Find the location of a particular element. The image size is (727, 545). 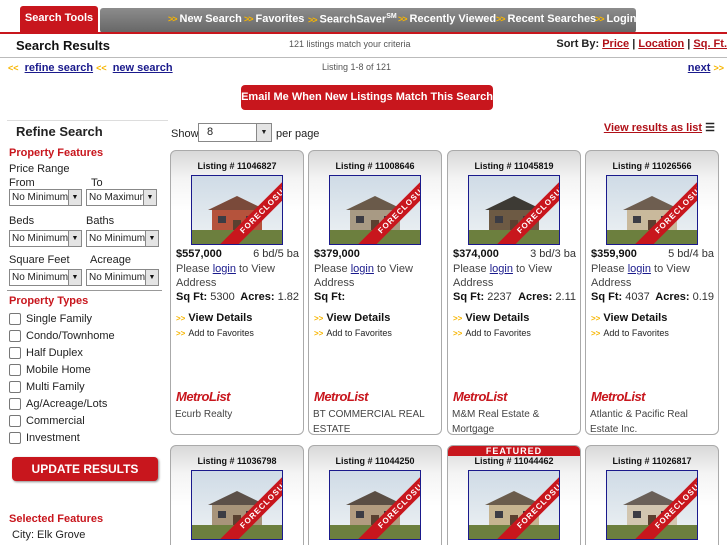

checkbox-condo is located at coordinates (15, 336).